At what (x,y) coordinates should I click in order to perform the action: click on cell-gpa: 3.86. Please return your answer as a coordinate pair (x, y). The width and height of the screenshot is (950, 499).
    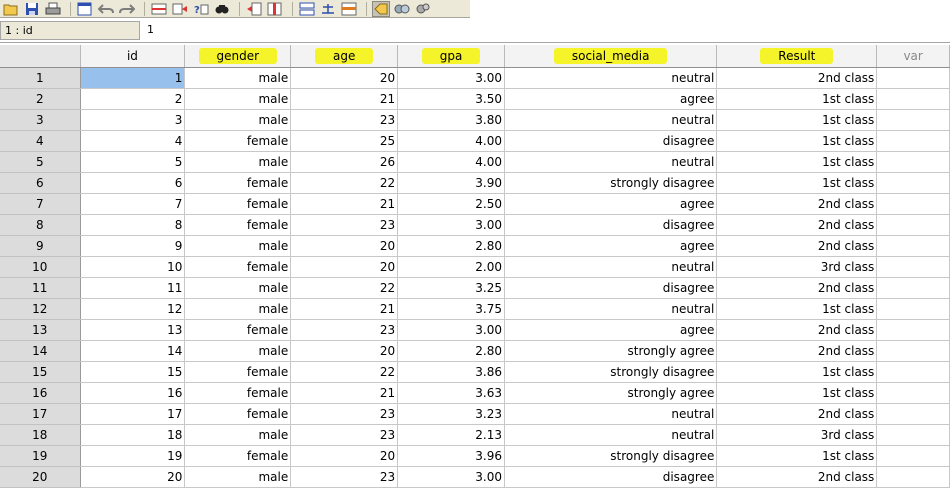
    Looking at the image, I should click on (451, 372).